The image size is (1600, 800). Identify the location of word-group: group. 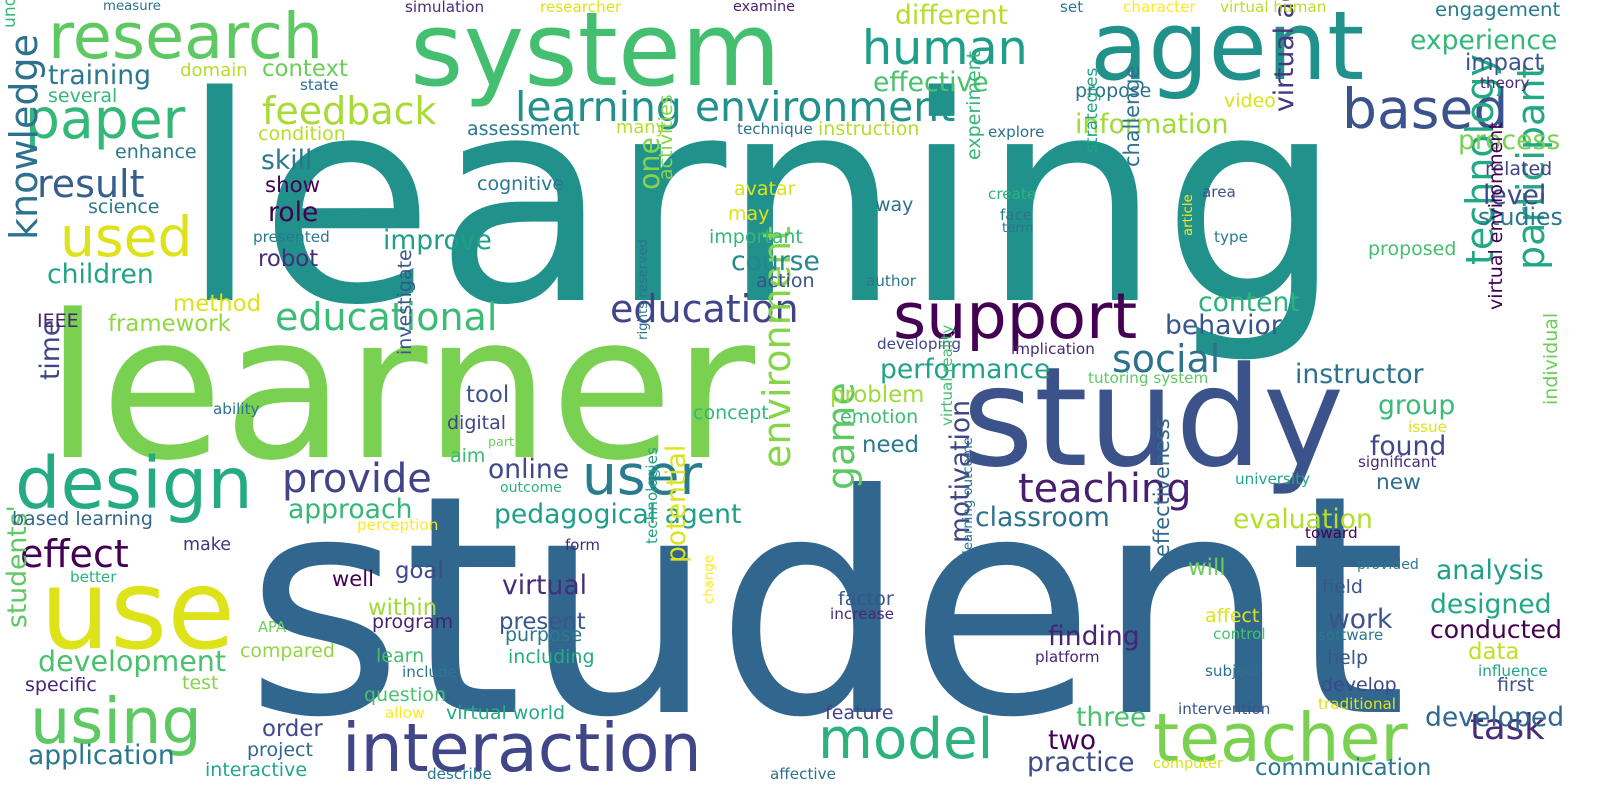
(1417, 405).